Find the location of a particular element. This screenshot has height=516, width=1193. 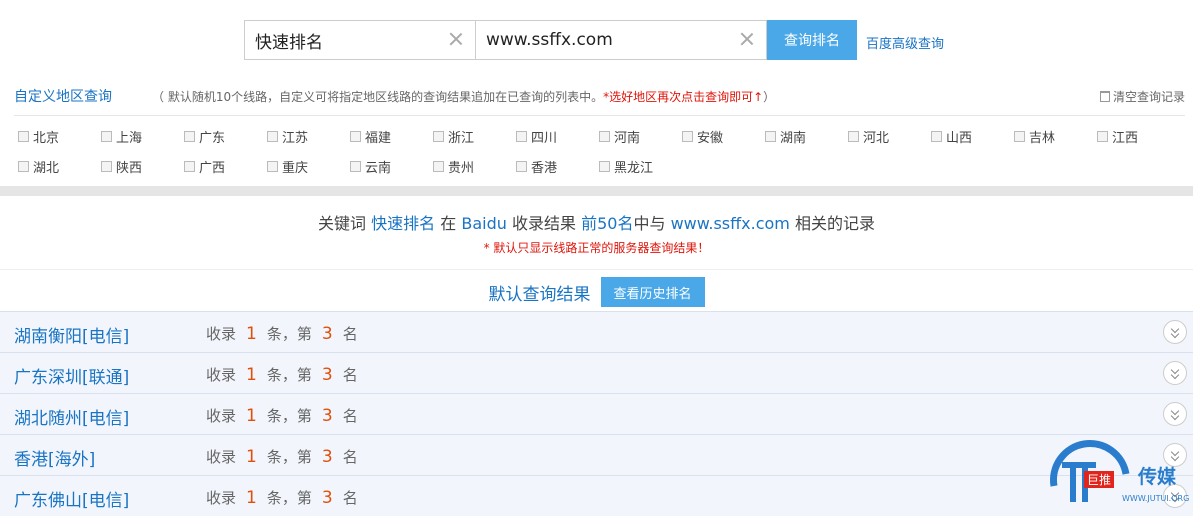

region-label: 北京 is located at coordinates (46, 138).